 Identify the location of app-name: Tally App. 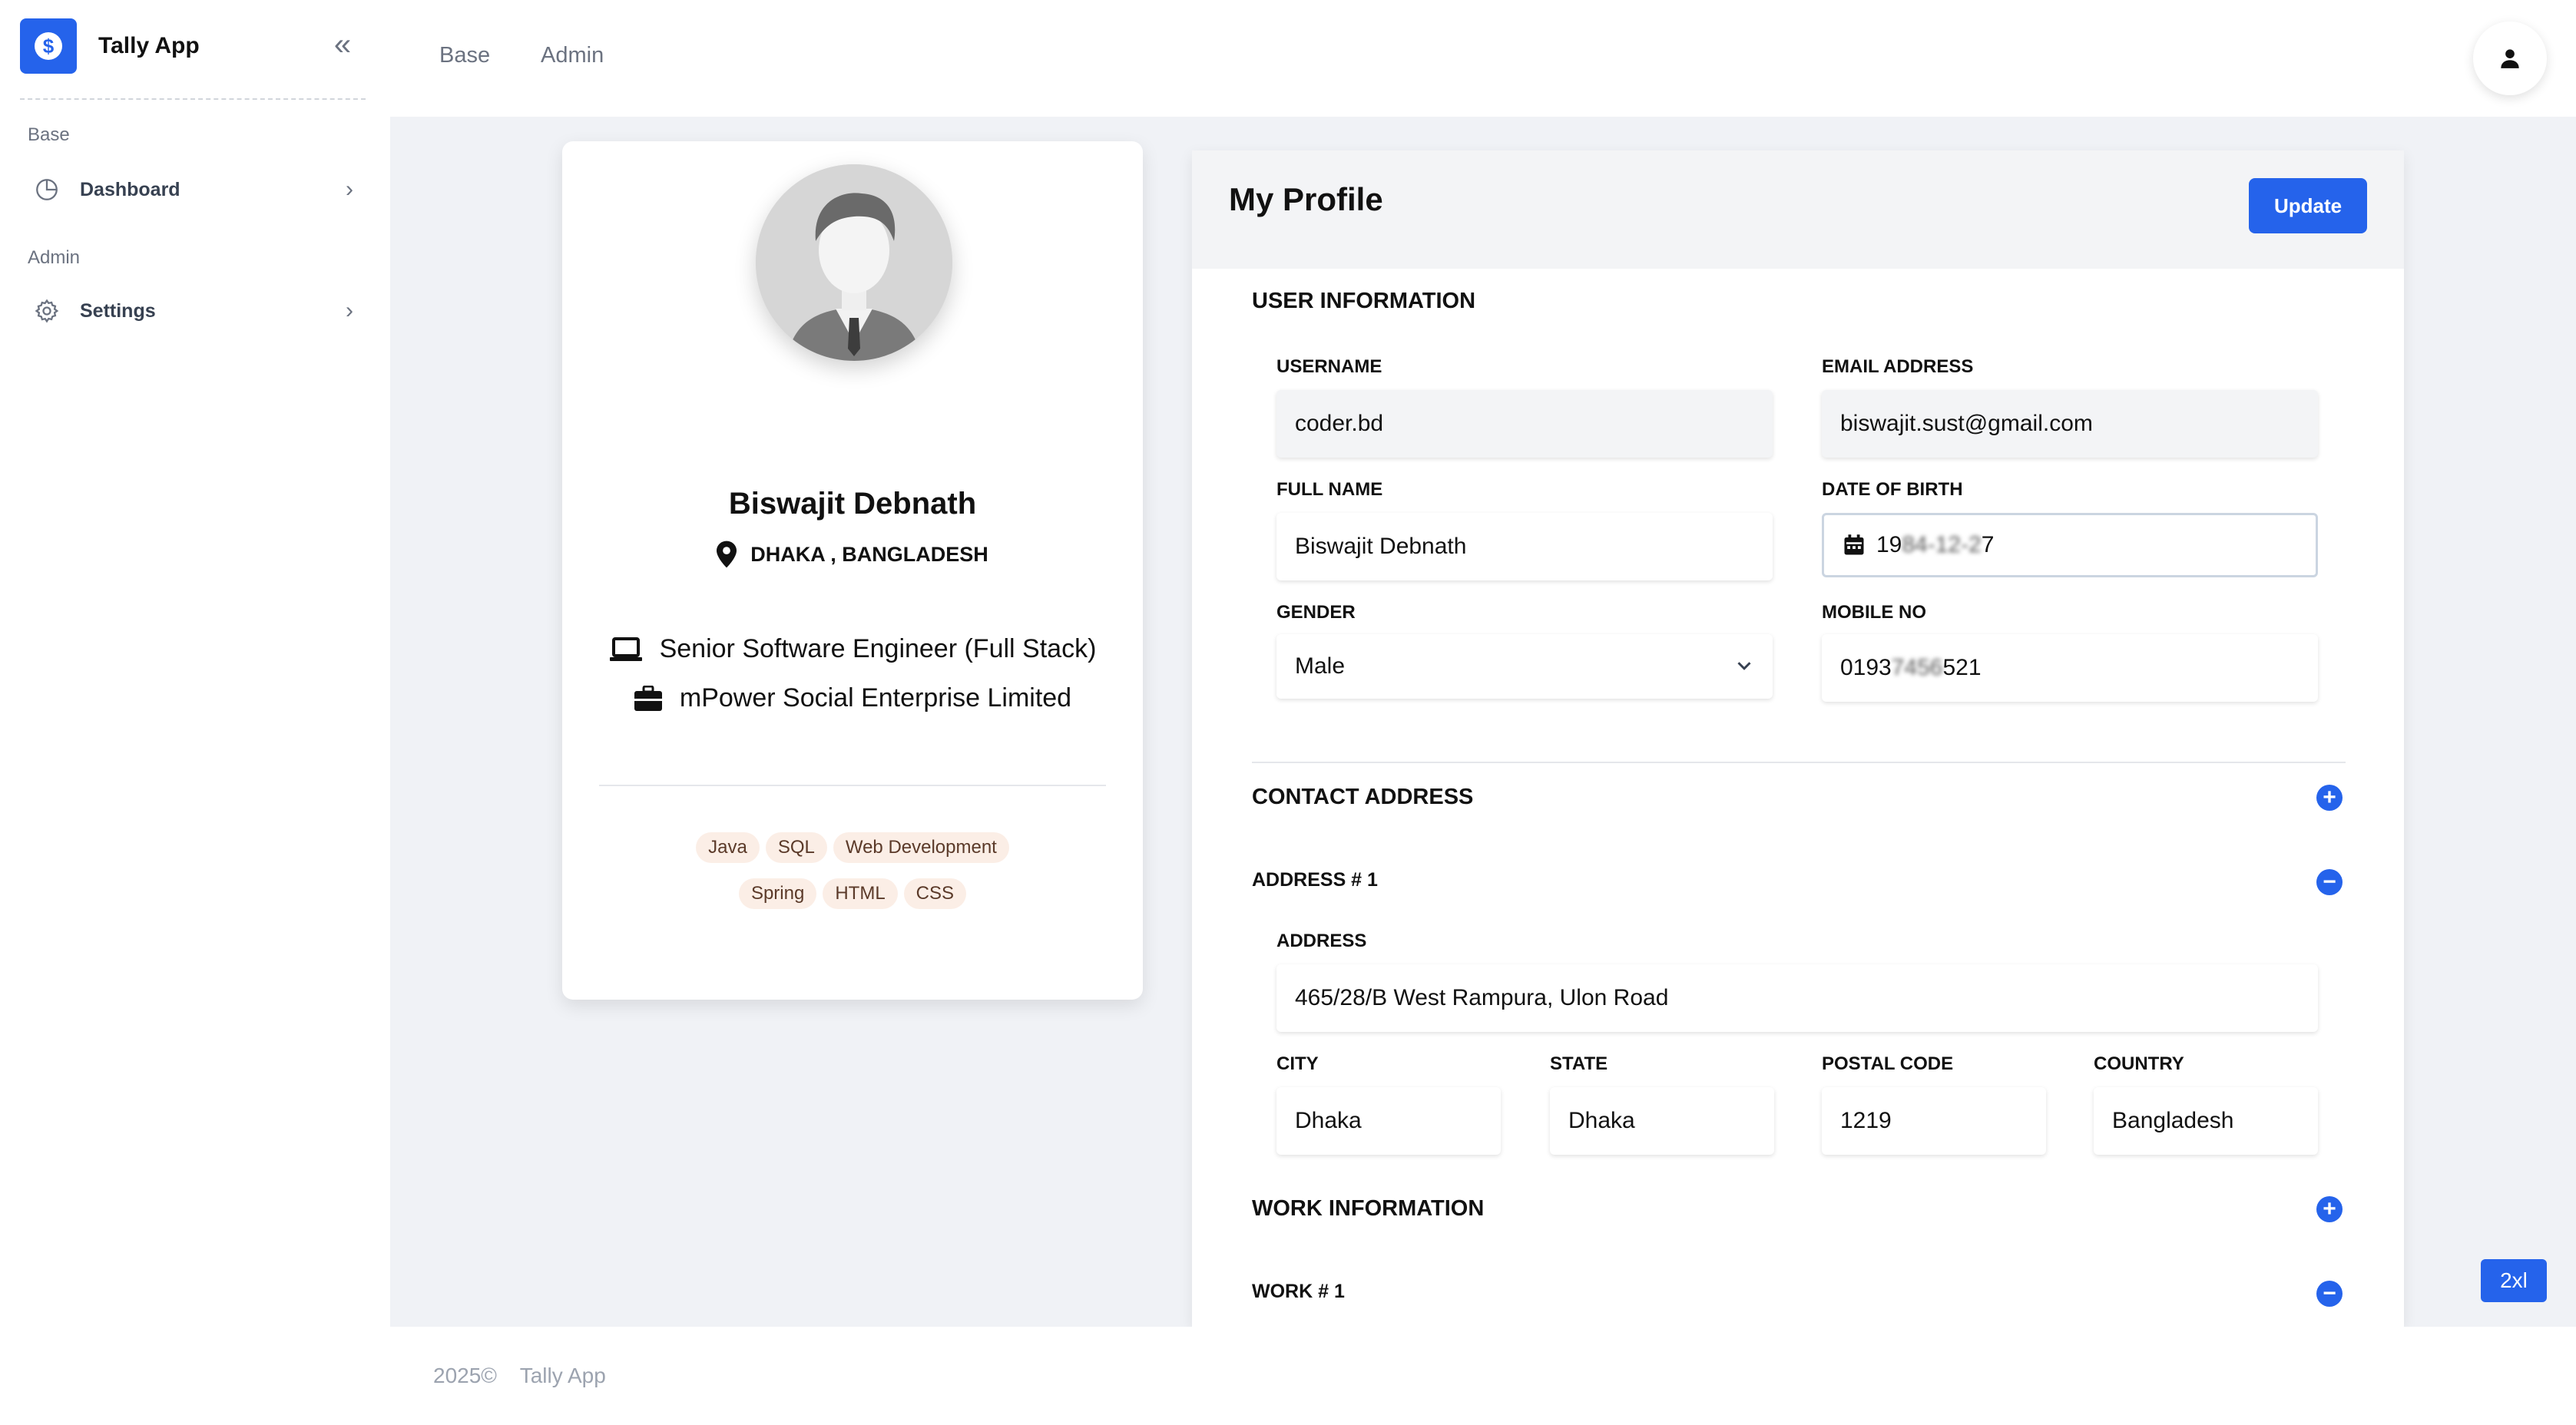
(149, 45).